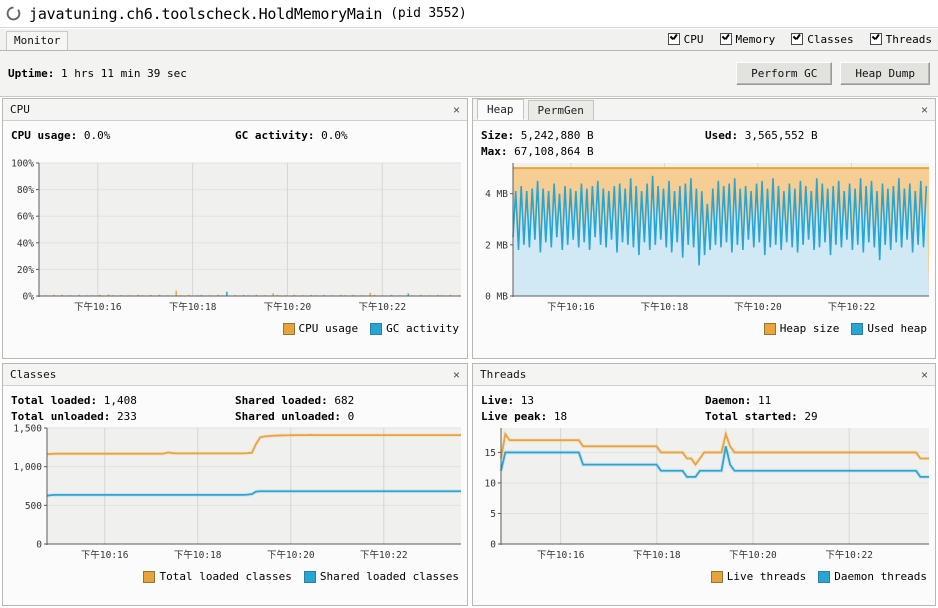 This screenshot has height=608, width=938. Describe the element at coordinates (225, 576) in the screenshot. I see `legend-label: Total loaded classes` at that location.